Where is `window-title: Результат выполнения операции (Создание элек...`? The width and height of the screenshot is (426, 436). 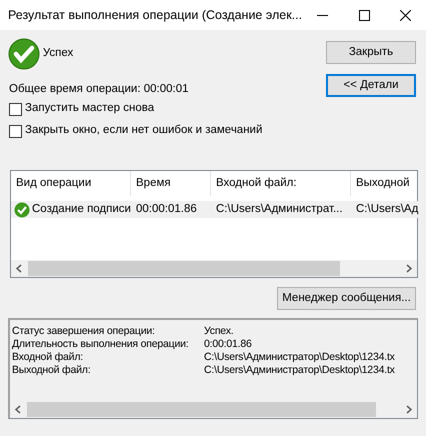
window-title: Результат выполнения операции (Создание элек... is located at coordinates (154, 15).